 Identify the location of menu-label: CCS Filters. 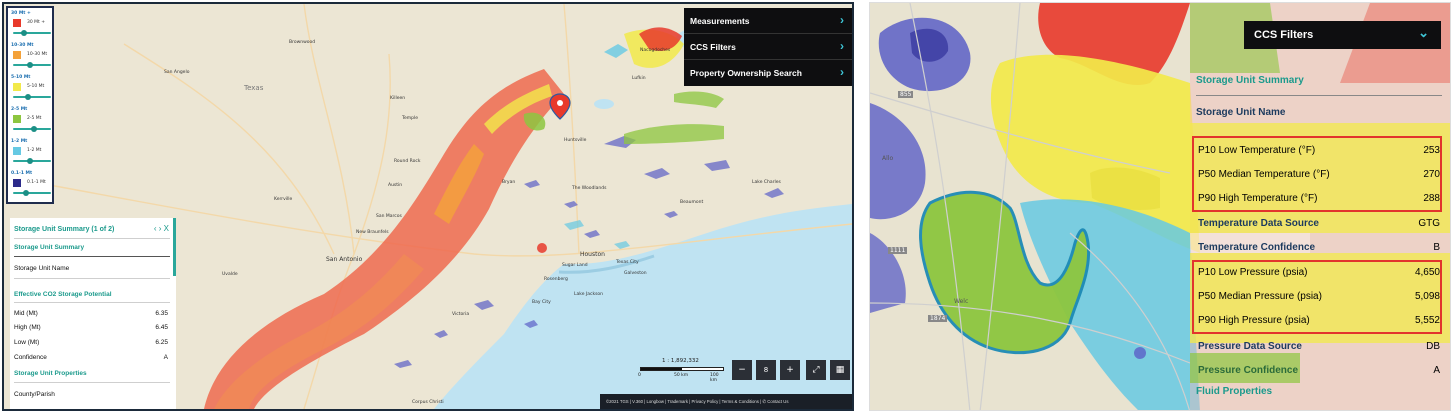
(713, 47).